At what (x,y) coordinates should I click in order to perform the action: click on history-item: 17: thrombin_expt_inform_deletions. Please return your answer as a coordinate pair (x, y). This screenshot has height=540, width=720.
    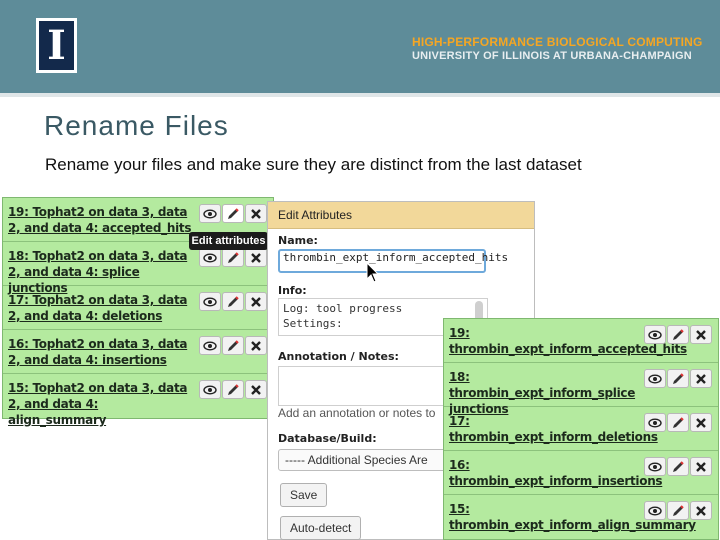
    Looking at the image, I should click on (581, 429).